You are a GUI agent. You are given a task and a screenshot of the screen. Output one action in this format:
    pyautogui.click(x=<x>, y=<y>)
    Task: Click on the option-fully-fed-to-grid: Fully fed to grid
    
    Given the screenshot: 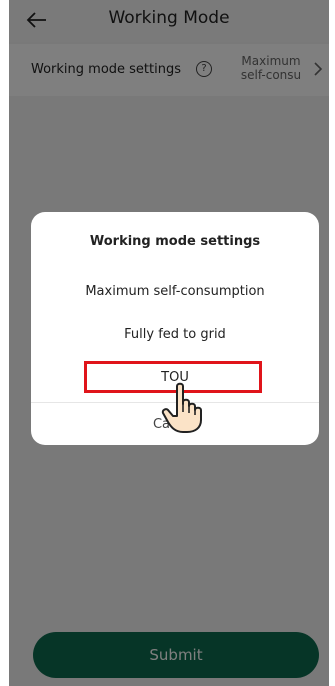 What is the action you would take?
    pyautogui.click(x=175, y=334)
    